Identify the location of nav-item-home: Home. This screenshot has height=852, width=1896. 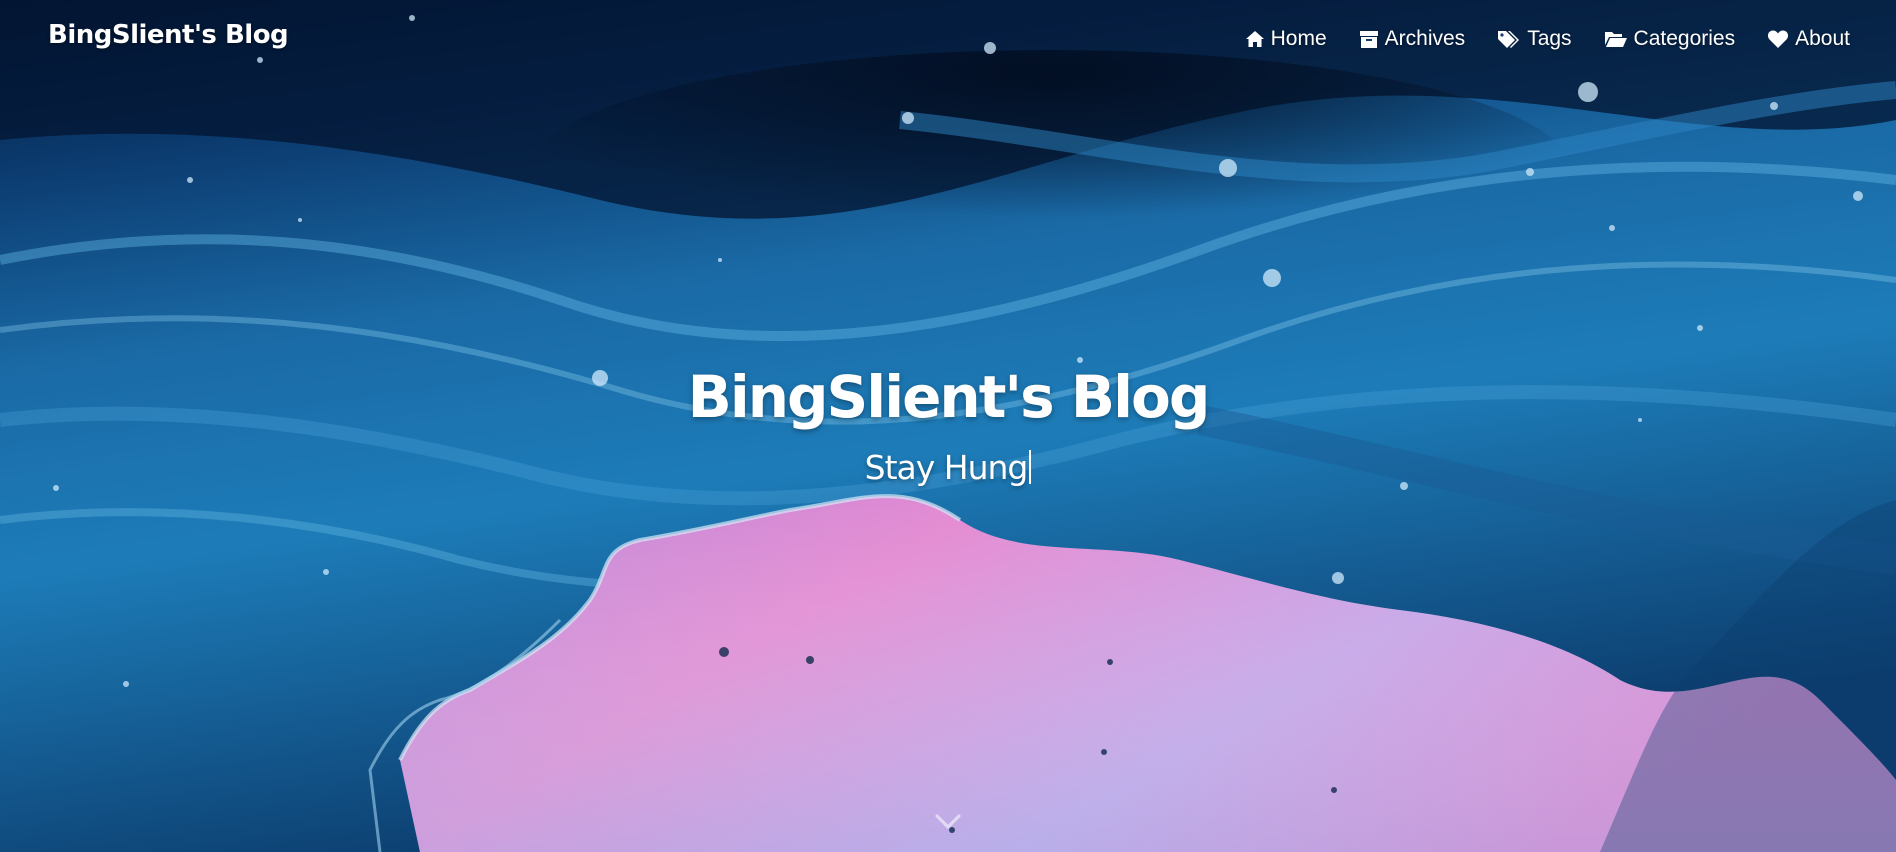
(1286, 39).